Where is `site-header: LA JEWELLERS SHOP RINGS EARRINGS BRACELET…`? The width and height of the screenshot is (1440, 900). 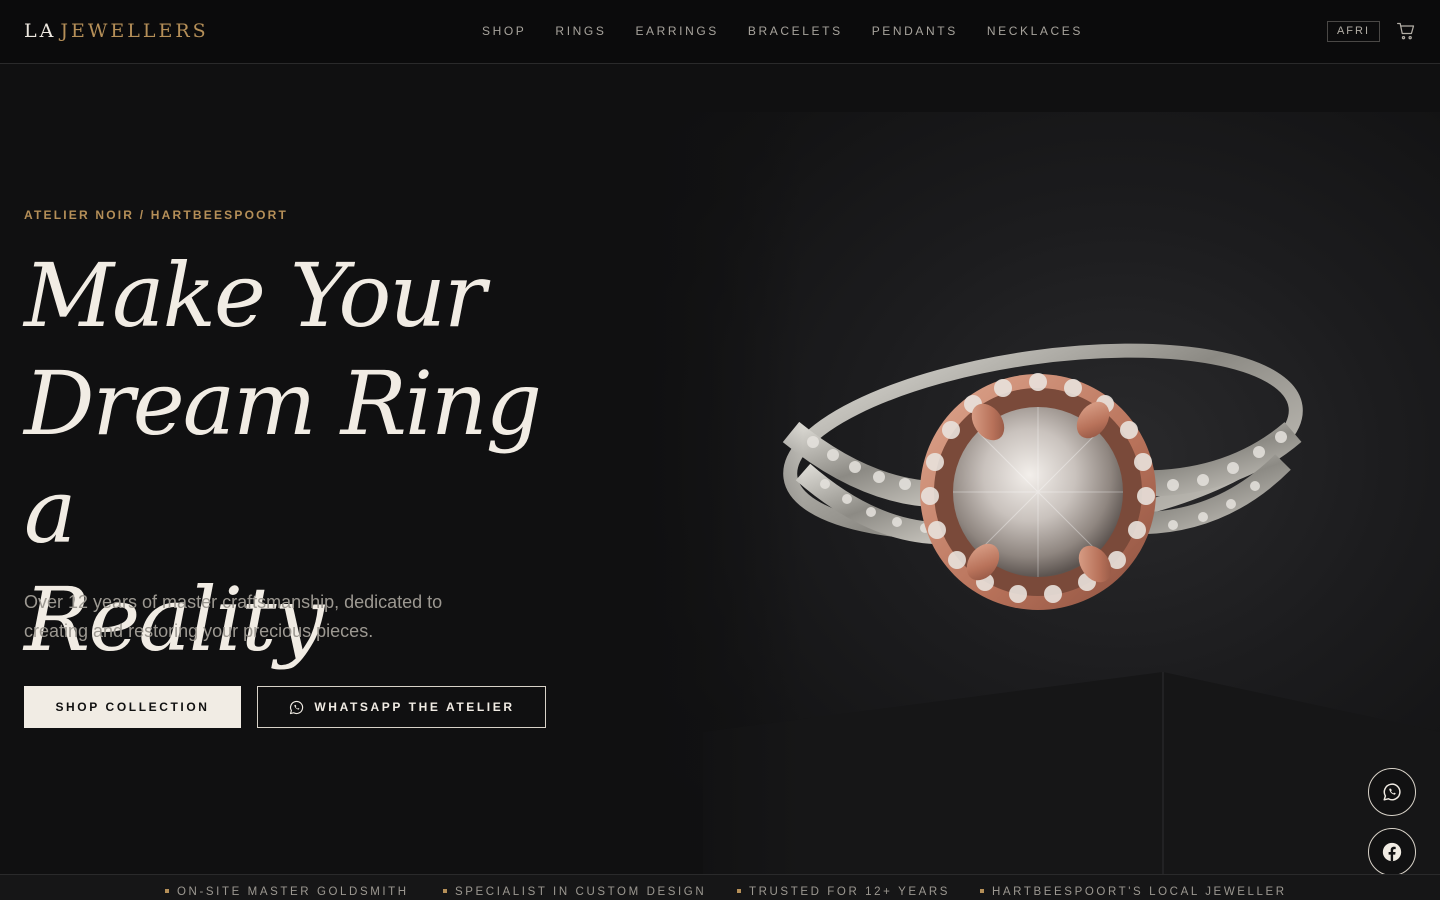
site-header: LA JEWELLERS SHOP RINGS EARRINGS BRACELET… is located at coordinates (720, 32).